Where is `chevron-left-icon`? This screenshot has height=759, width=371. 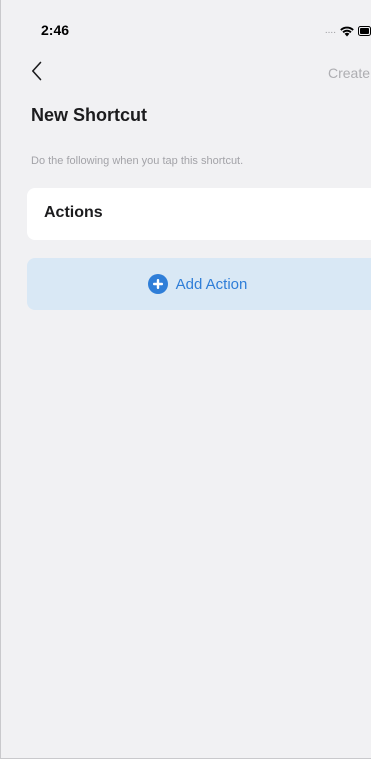
chevron-left-icon is located at coordinates (36, 73).